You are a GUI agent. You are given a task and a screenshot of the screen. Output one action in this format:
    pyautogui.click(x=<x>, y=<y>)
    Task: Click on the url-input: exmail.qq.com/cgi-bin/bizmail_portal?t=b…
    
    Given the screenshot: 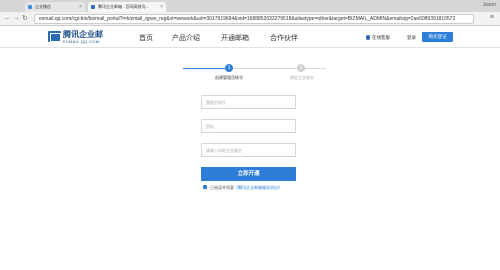 What is the action you would take?
    pyautogui.click(x=254, y=19)
    